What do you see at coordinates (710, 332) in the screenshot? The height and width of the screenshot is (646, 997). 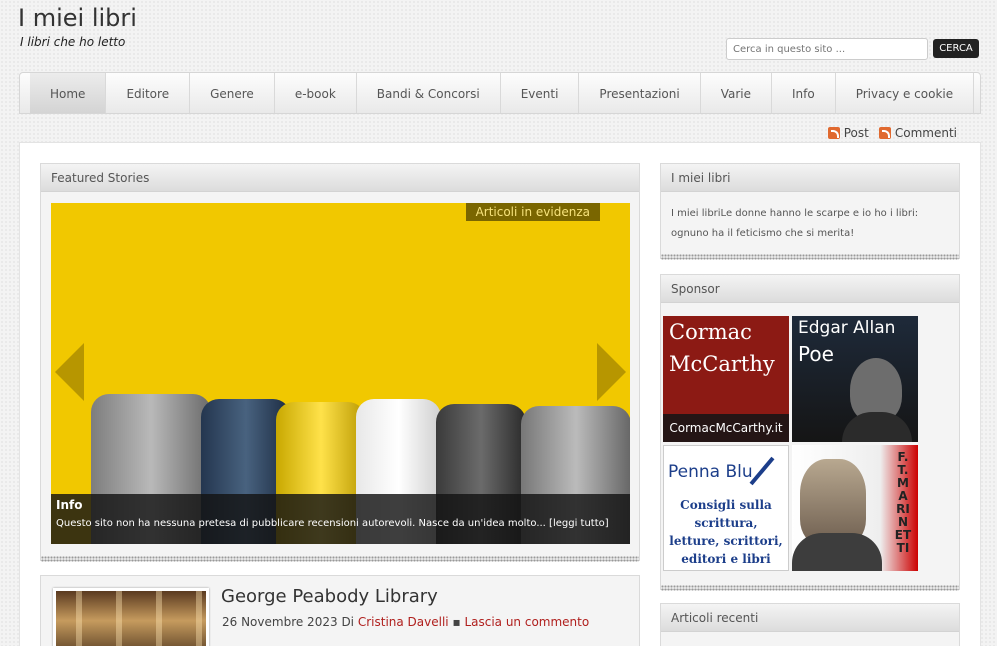 I see `ad-cormac-line1: Cormac` at bounding box center [710, 332].